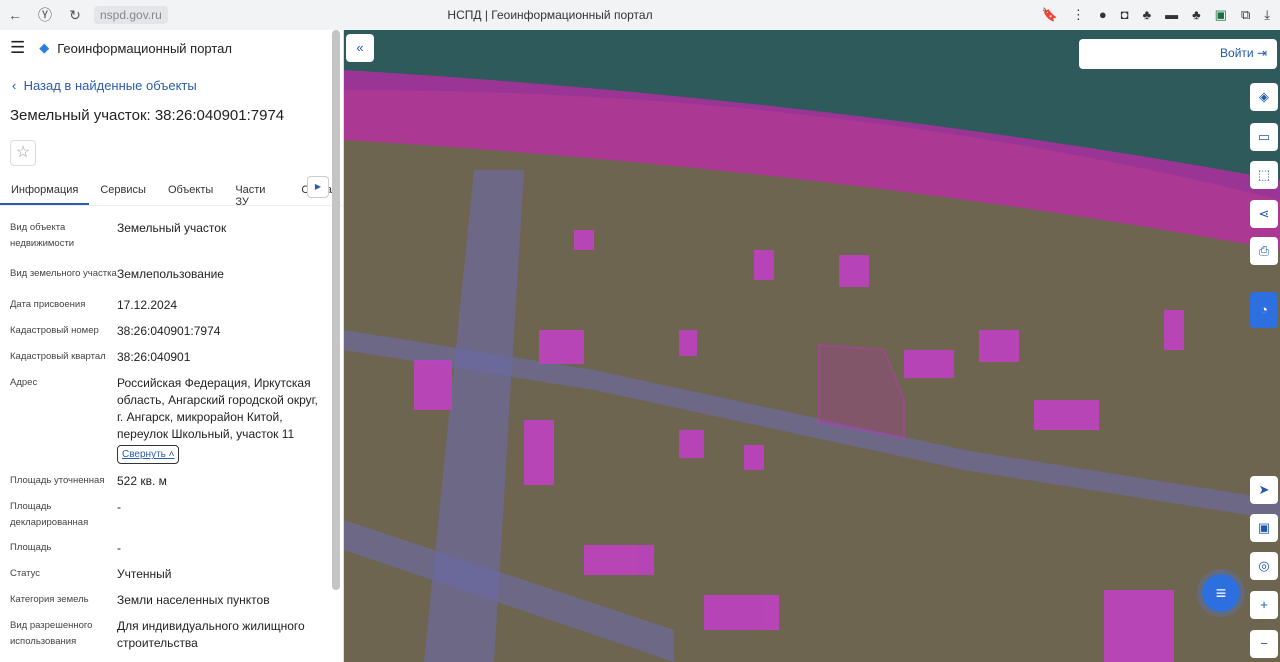 The height and width of the screenshot is (662, 1280). Describe the element at coordinates (48, 304) in the screenshot. I see `field-label: Дата присвоения` at that location.